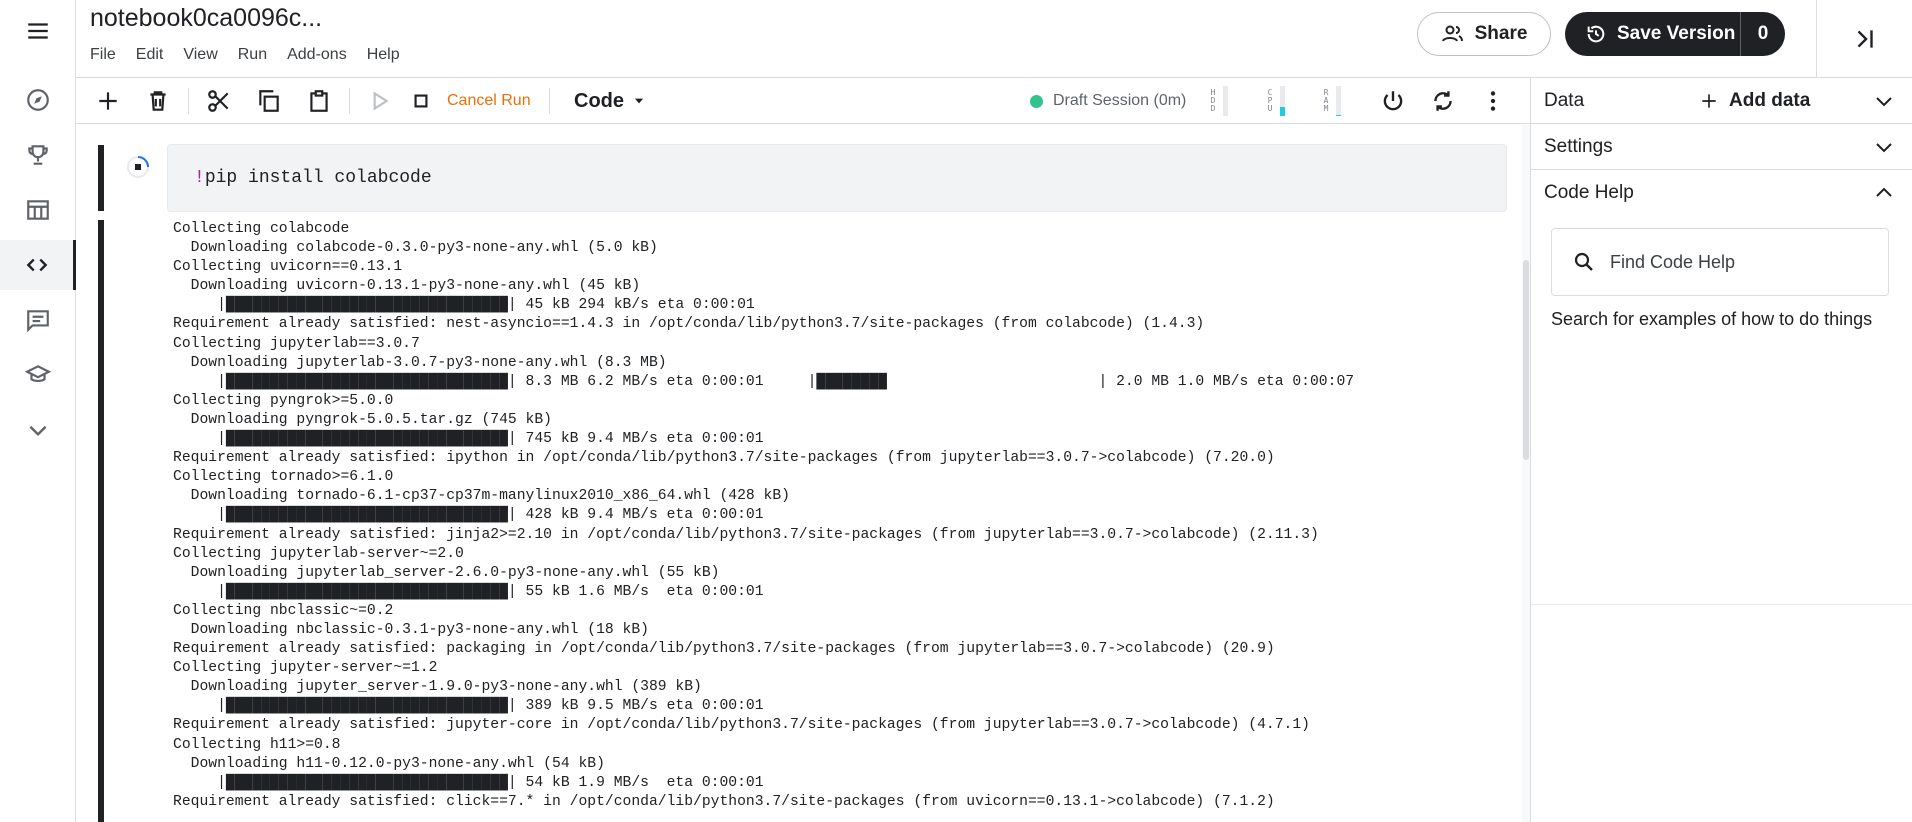  I want to click on play-icon, so click(381, 101).